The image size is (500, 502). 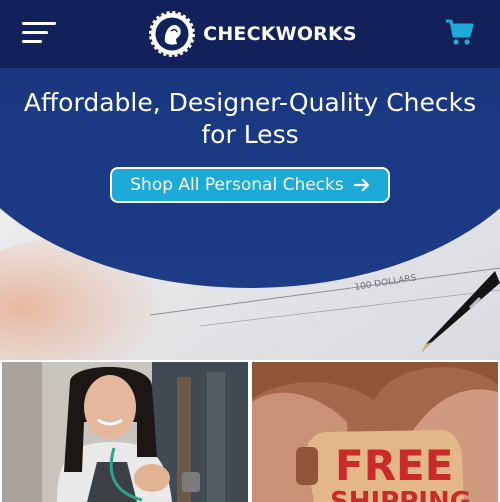 I want to click on shop-personal-checks-button: Shop All Personal Checks, so click(x=250, y=185).